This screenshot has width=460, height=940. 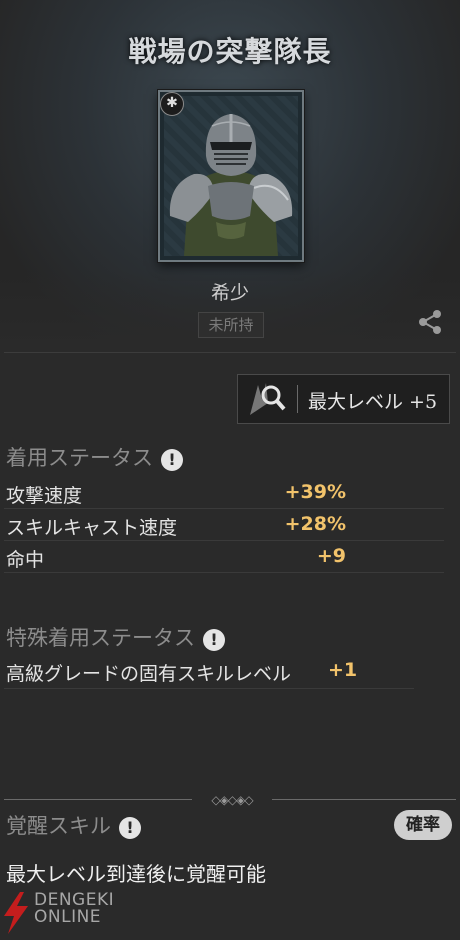 What do you see at coordinates (44, 496) in the screenshot?
I see `stat-name: 攻撃速度` at bounding box center [44, 496].